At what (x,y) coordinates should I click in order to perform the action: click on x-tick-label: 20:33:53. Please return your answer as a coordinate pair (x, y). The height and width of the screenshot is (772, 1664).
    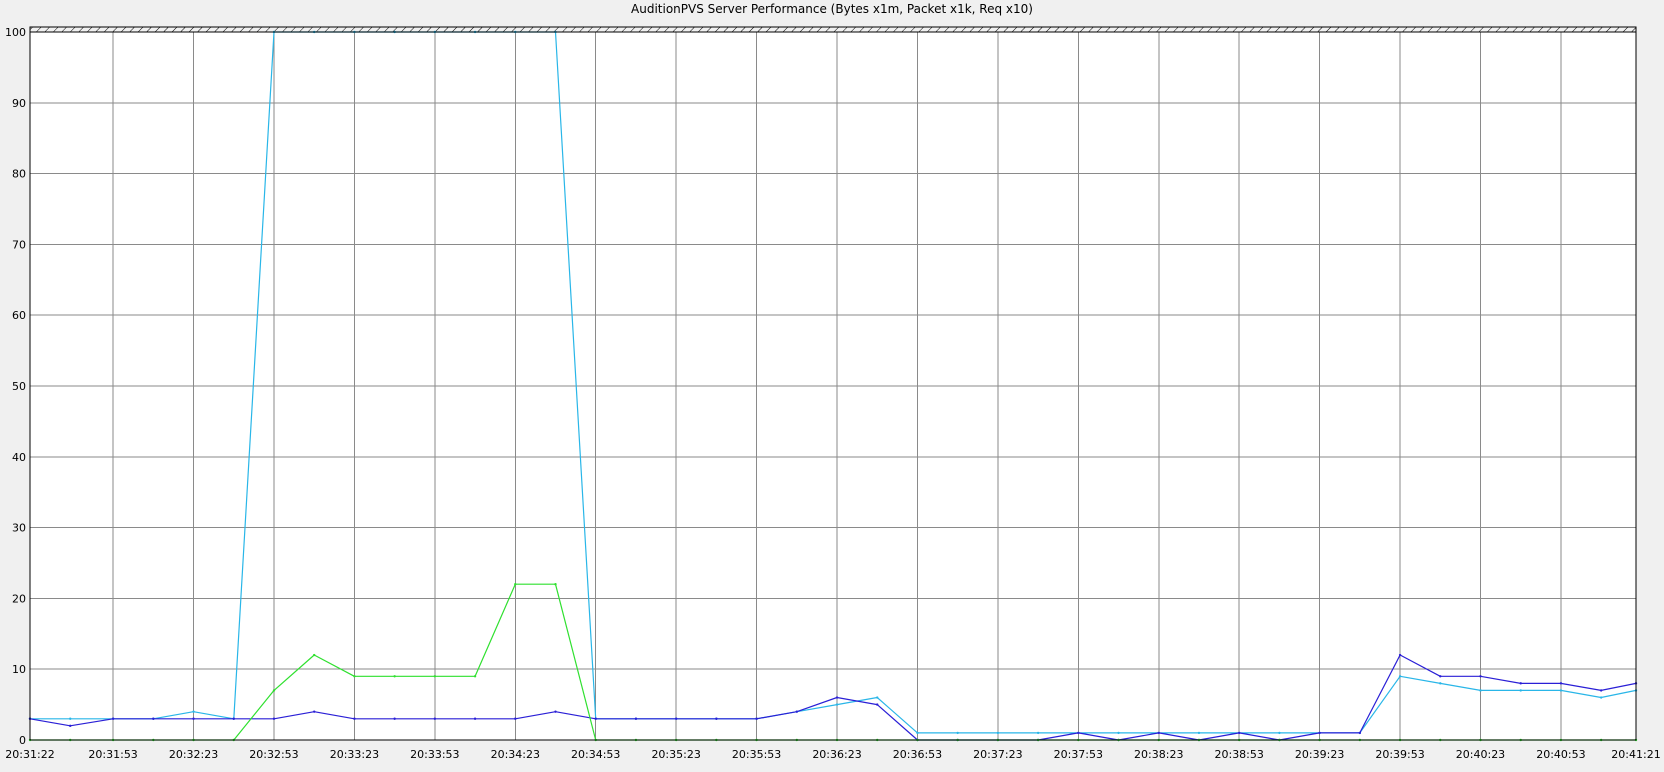
    Looking at the image, I should click on (434, 754).